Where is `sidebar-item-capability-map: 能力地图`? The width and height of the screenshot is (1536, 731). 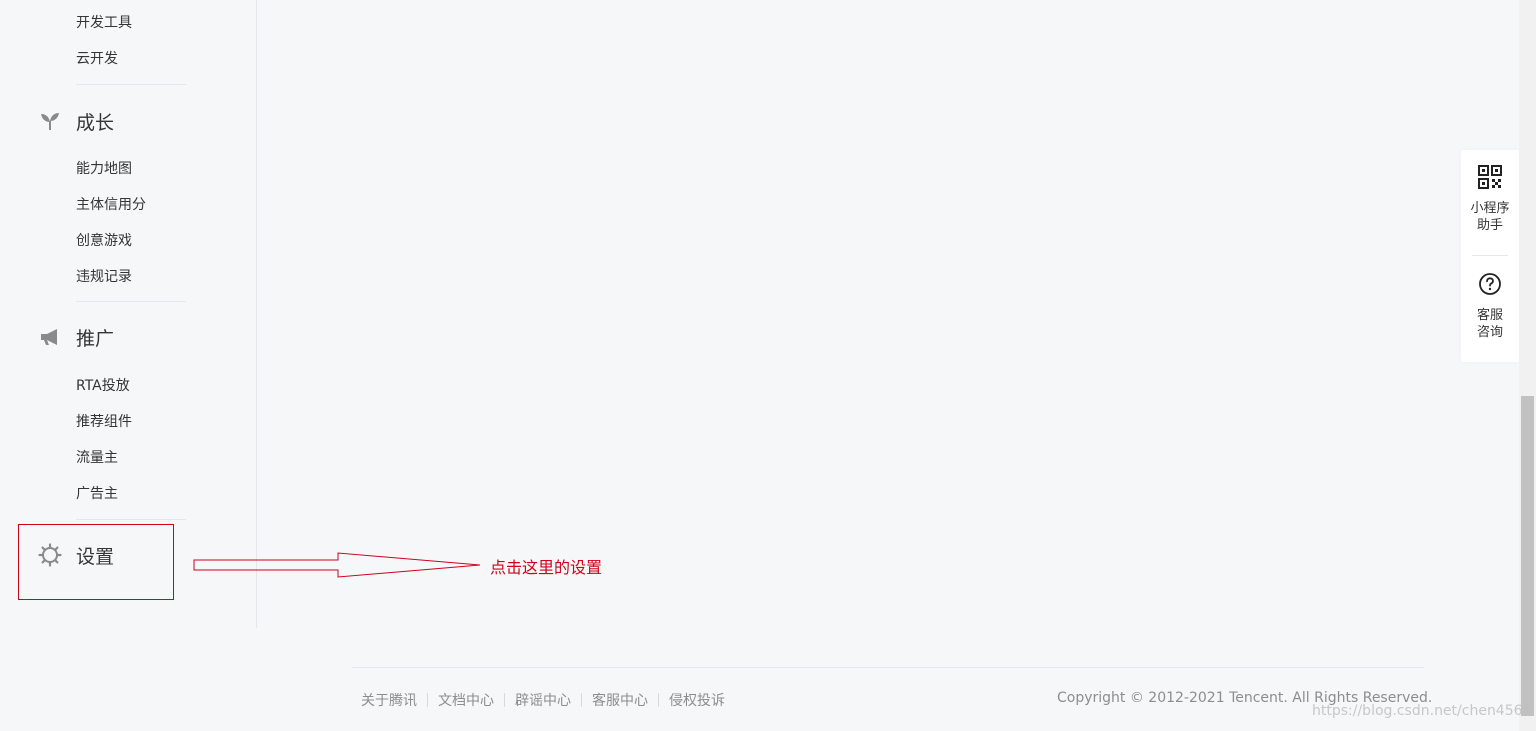 sidebar-item-capability-map: 能力地图 is located at coordinates (104, 169).